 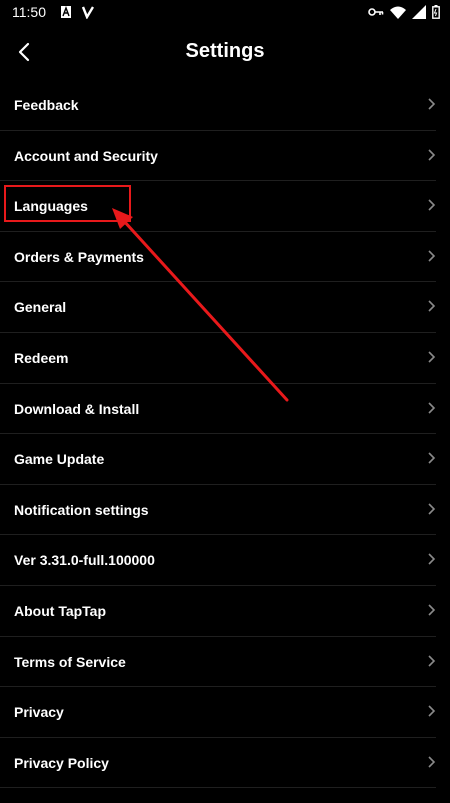 I want to click on settings-item-label: Ver 3.31.0-full.100000, so click(x=84, y=560).